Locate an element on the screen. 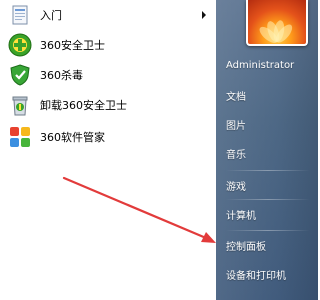  right-item-games: 游戏 is located at coordinates (268, 185).